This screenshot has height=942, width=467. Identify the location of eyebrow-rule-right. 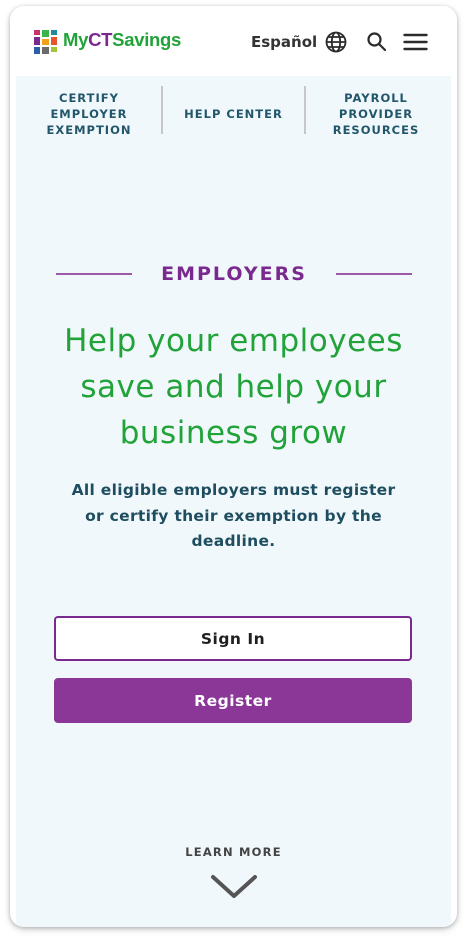
(374, 274).